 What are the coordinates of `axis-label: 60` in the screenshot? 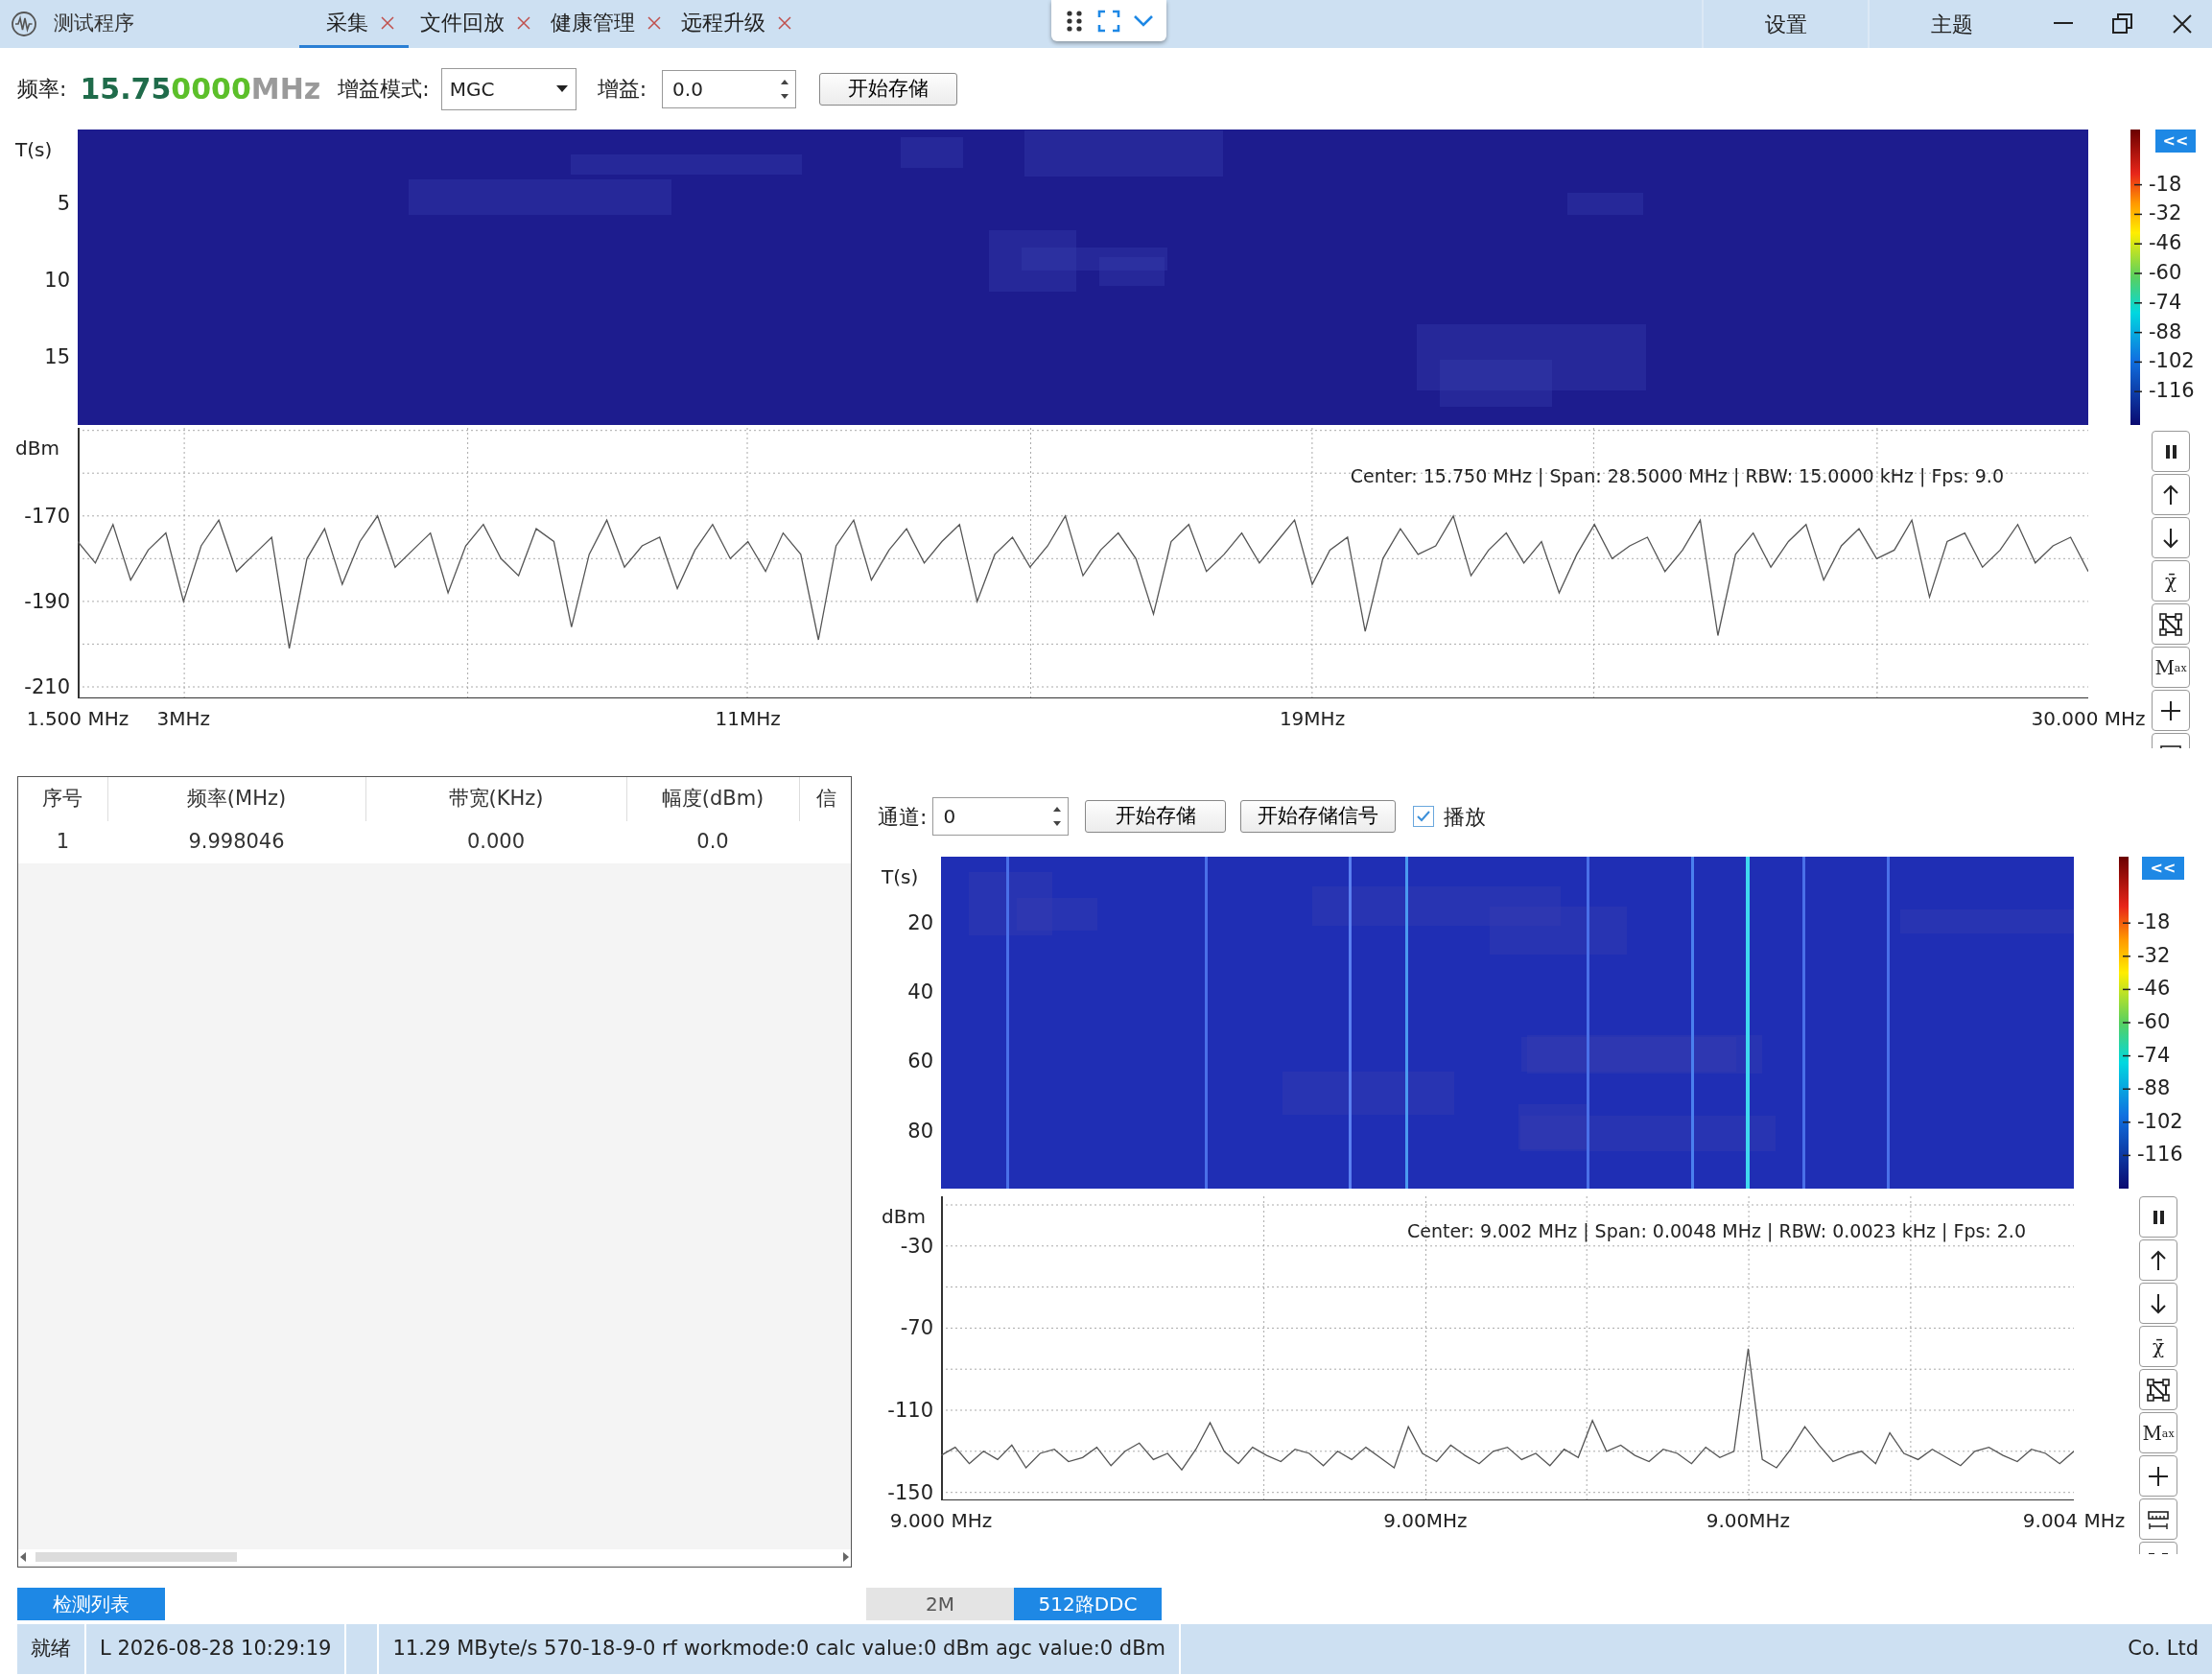 It's located at (920, 1061).